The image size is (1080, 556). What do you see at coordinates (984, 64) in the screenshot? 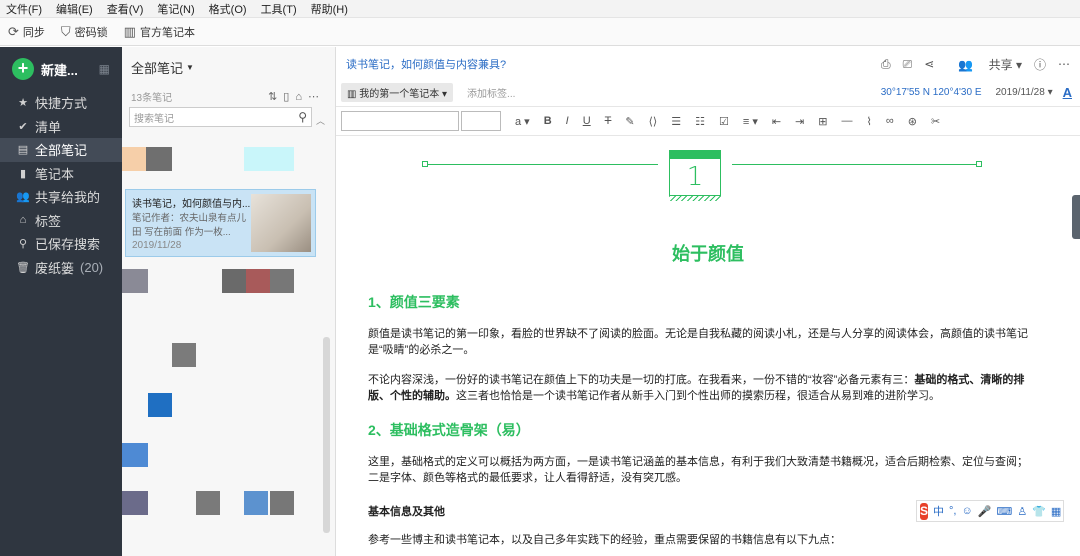
I see `share-button: 👥 共享 ▾` at bounding box center [984, 64].